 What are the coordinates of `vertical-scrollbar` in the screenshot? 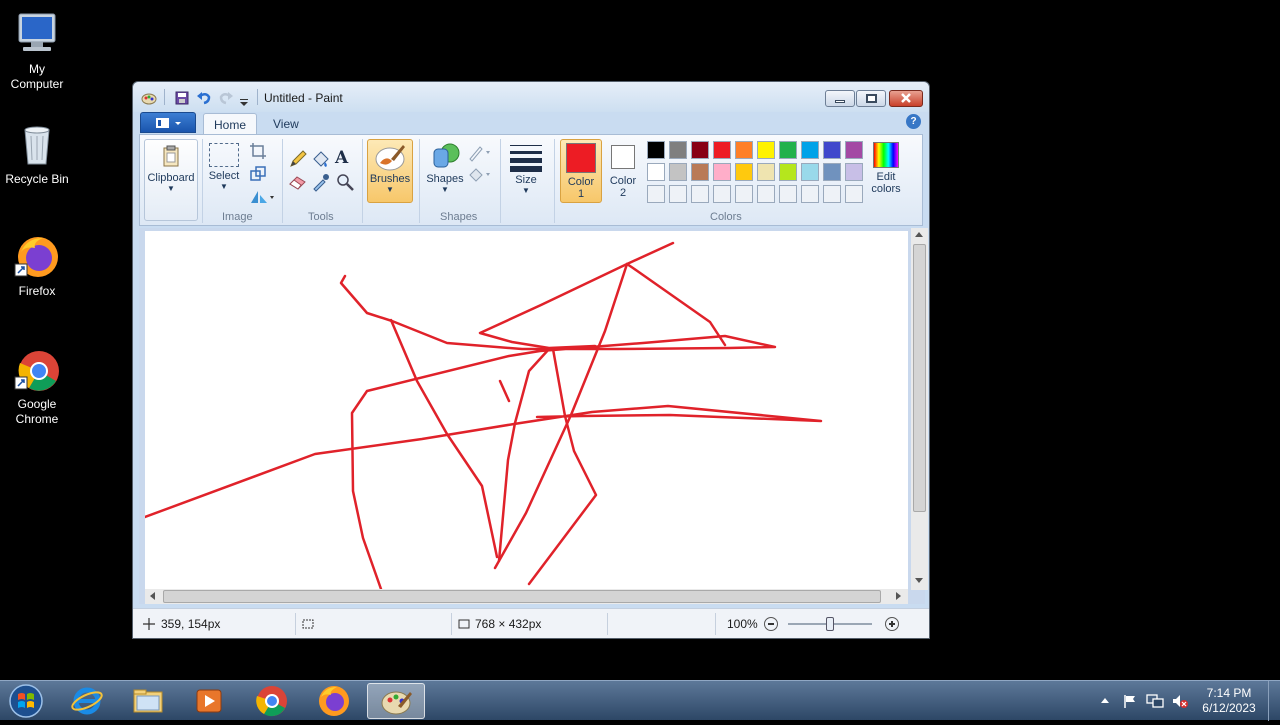 It's located at (919, 409).